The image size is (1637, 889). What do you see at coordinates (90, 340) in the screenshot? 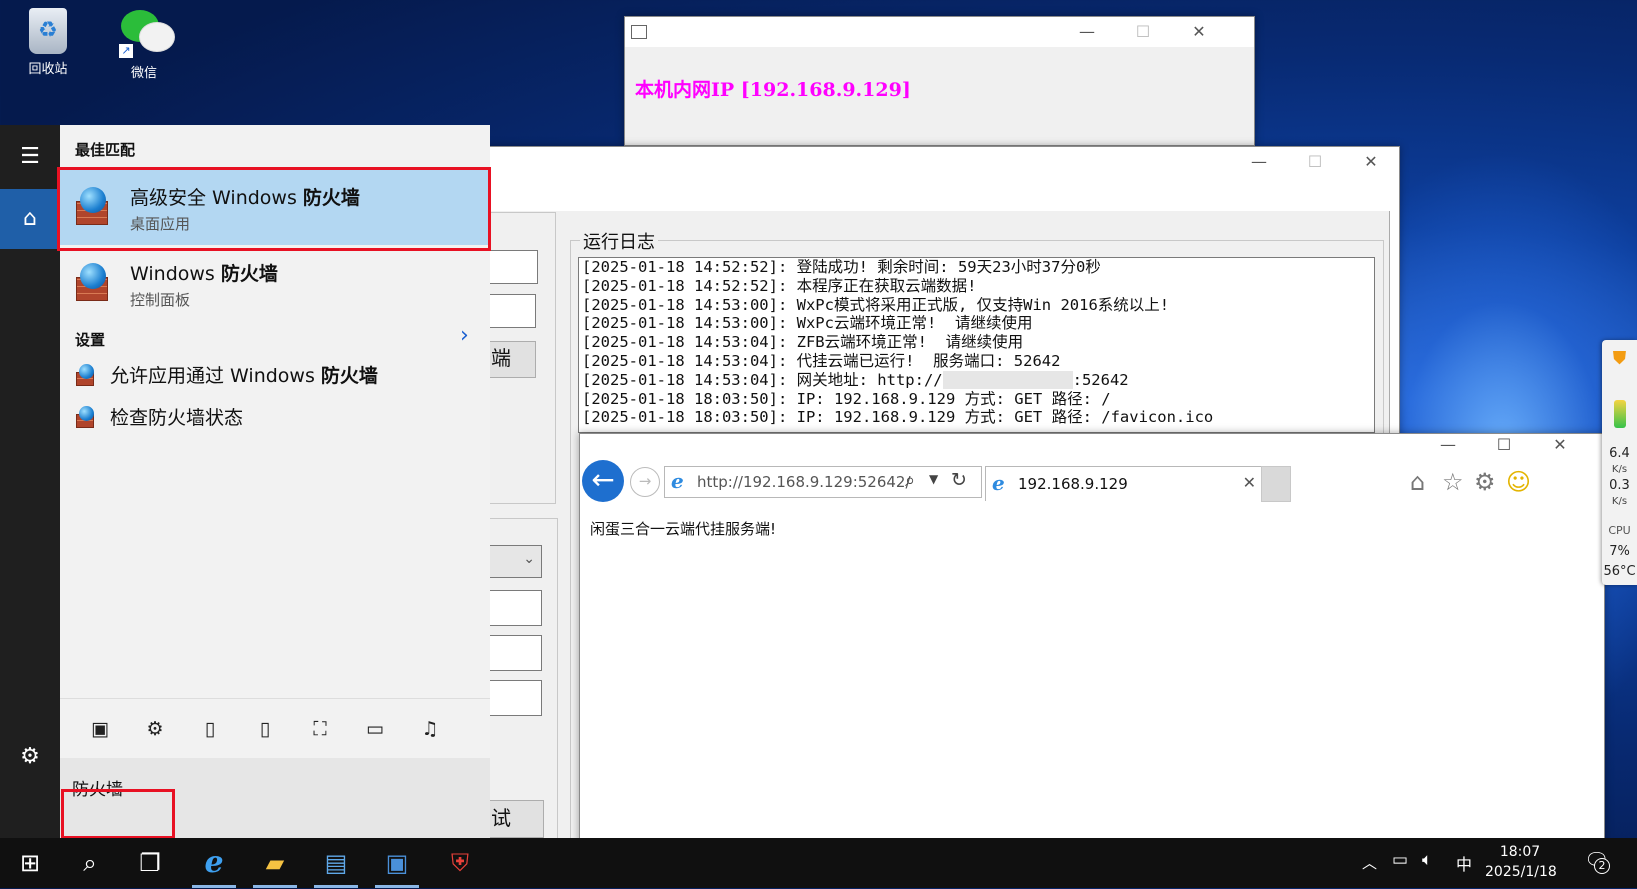
I see `settings-heading: 设置` at bounding box center [90, 340].